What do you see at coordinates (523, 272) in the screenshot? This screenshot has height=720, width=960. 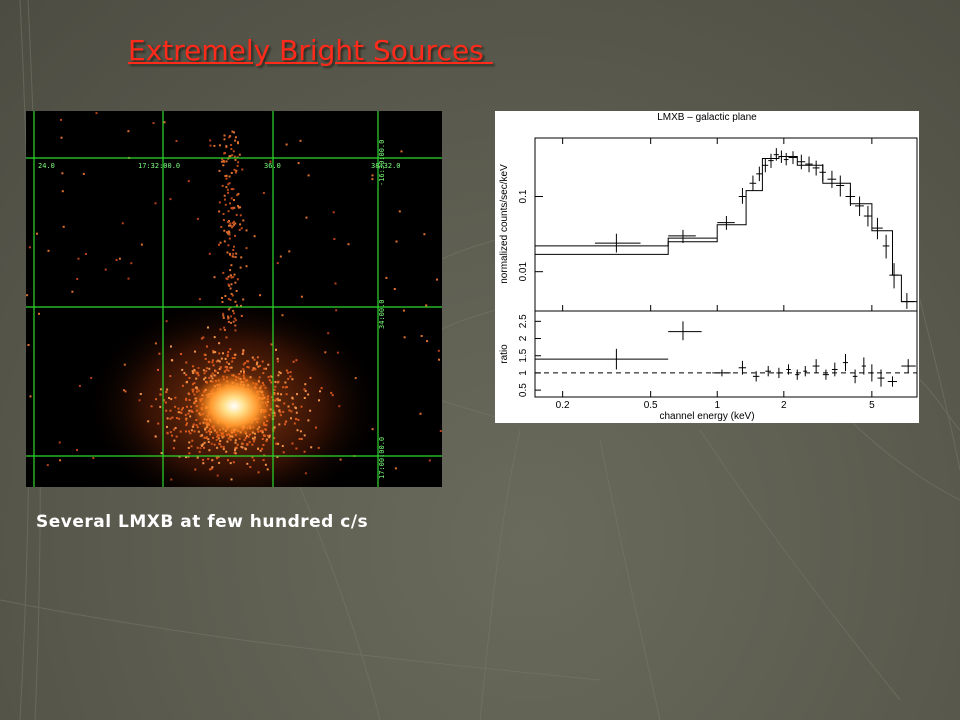 I see `y-tick-label: 0.01` at bounding box center [523, 272].